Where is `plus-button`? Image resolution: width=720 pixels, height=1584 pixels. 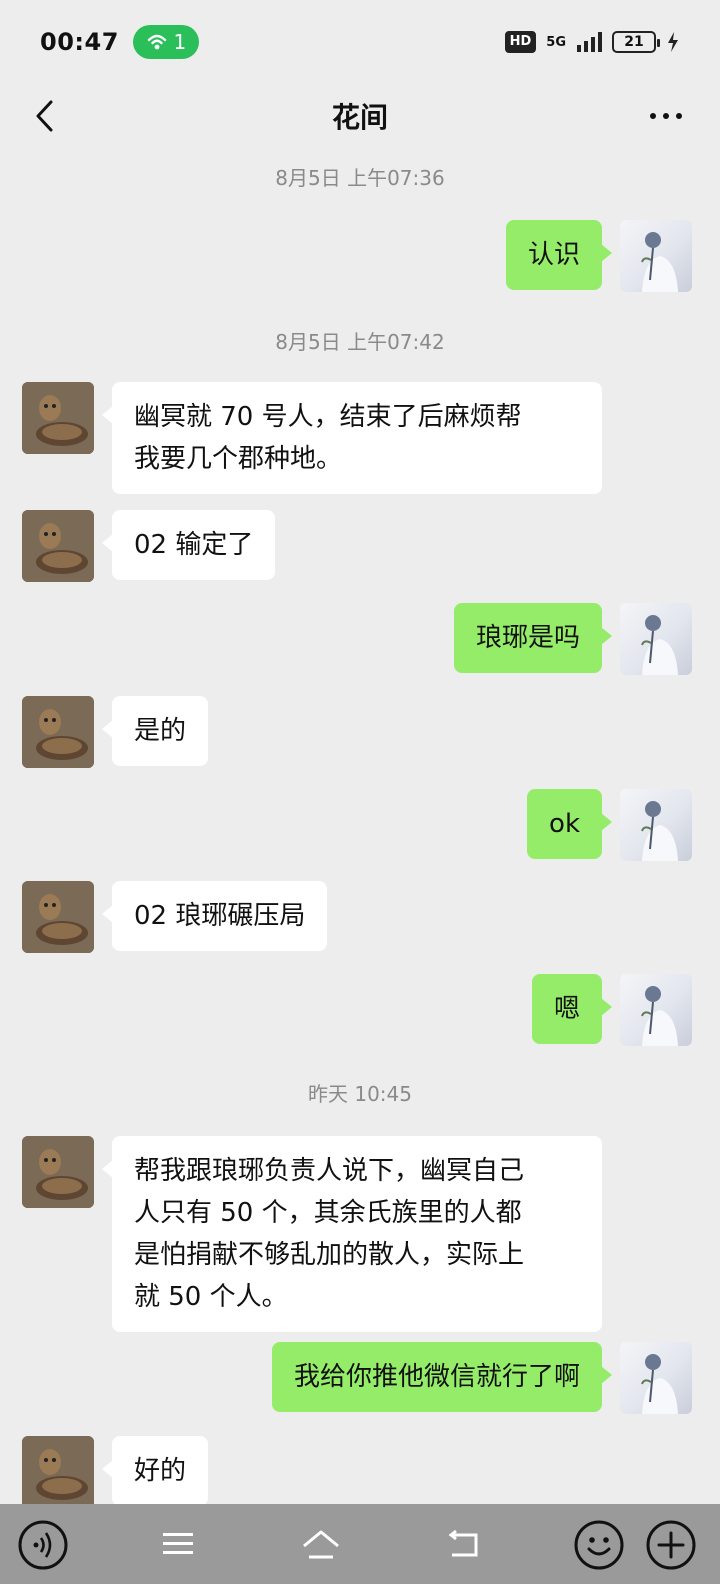 plus-button is located at coordinates (671, 1545).